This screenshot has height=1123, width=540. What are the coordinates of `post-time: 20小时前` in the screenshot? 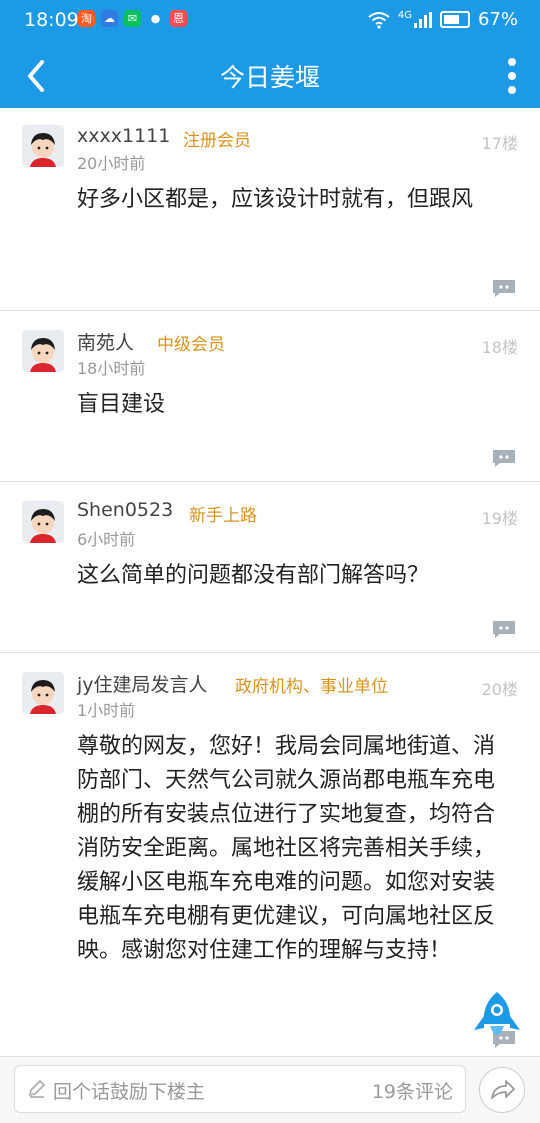 It's located at (111, 163).